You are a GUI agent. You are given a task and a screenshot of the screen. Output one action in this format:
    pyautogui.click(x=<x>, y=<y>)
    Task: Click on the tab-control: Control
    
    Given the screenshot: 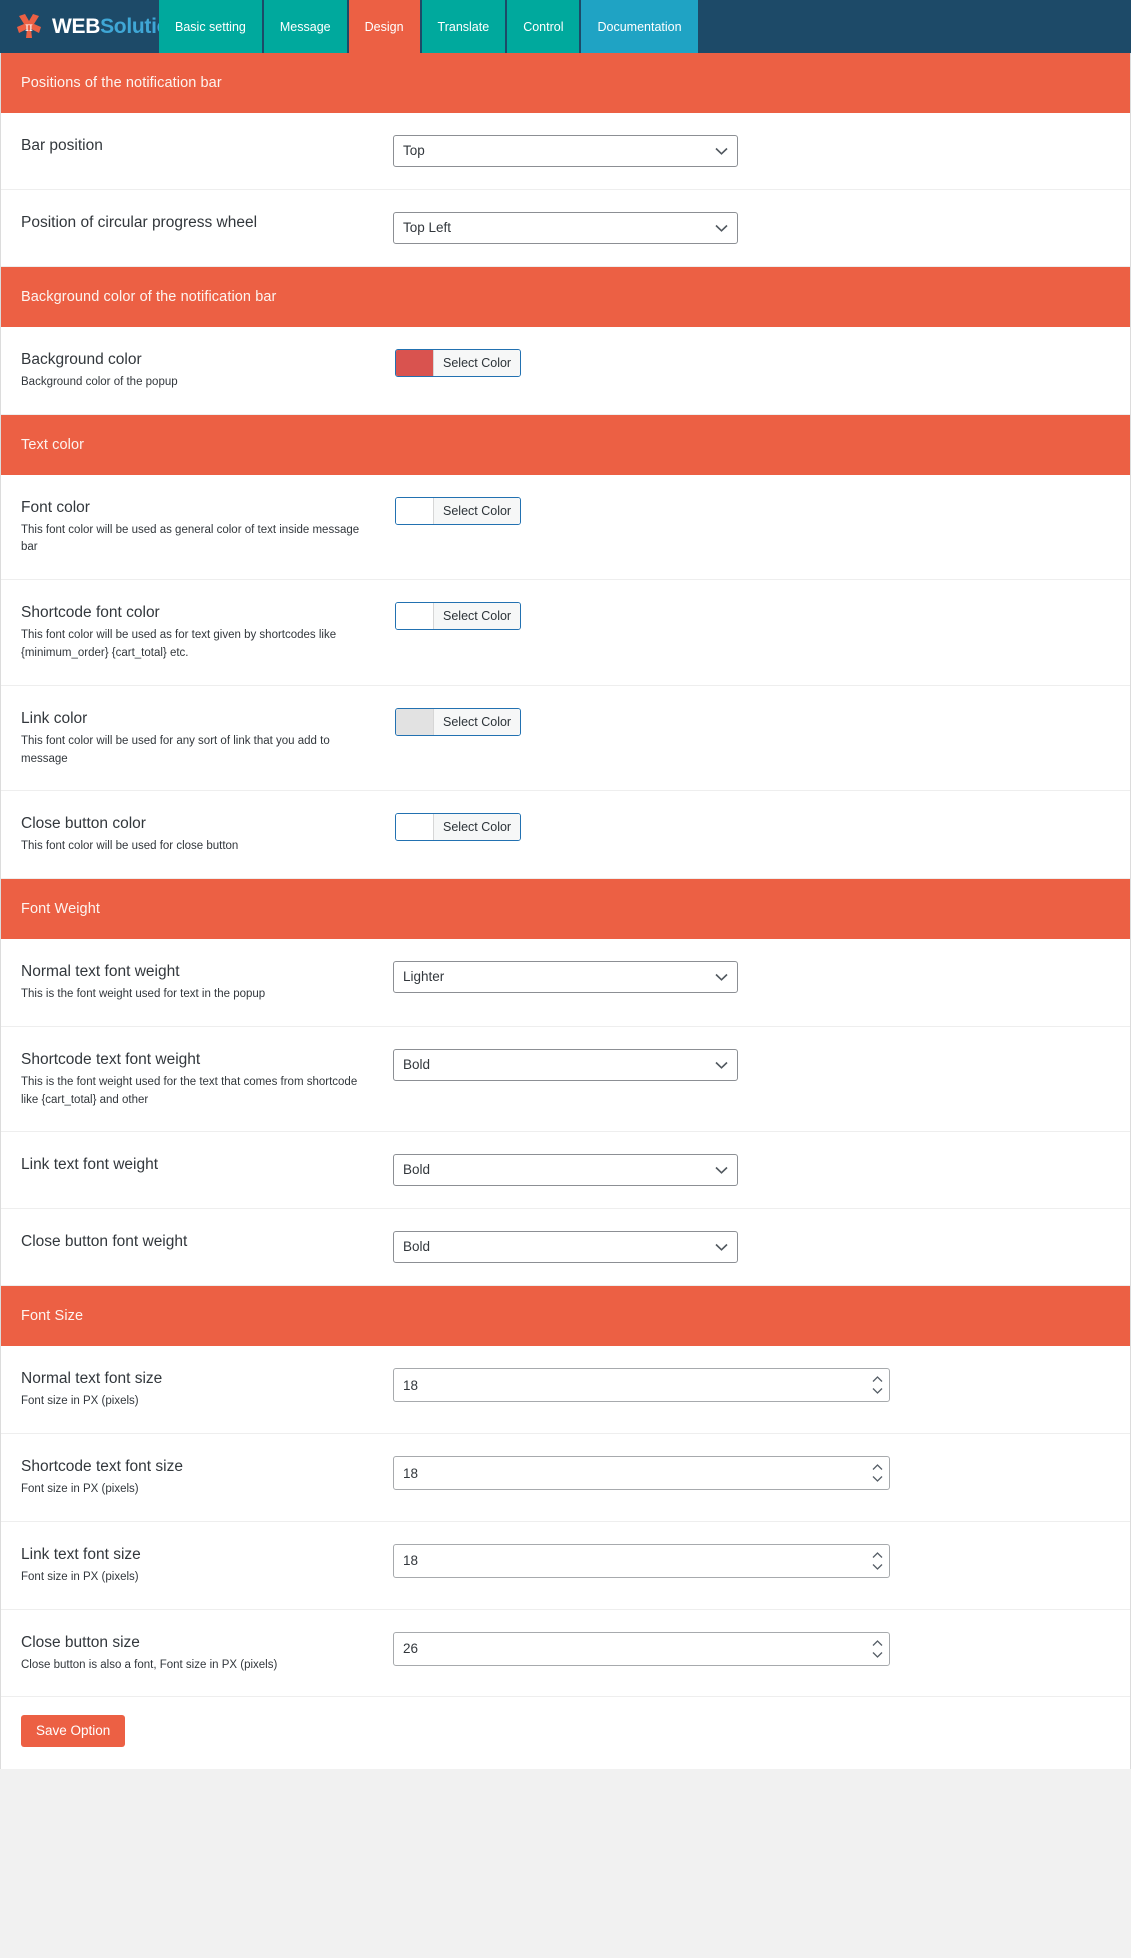 What is the action you would take?
    pyautogui.click(x=543, y=26)
    